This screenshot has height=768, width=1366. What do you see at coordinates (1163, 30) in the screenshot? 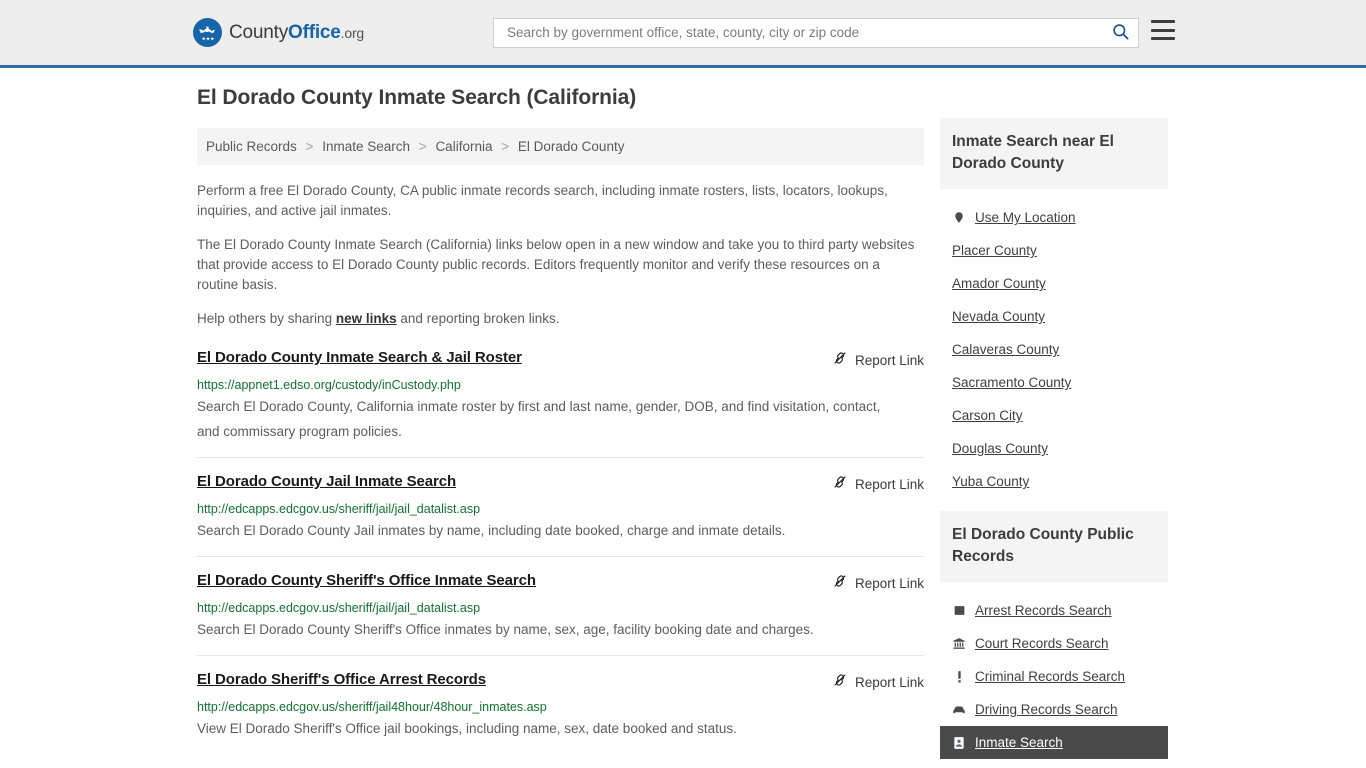
I see `hamburger-menu-icon` at bounding box center [1163, 30].